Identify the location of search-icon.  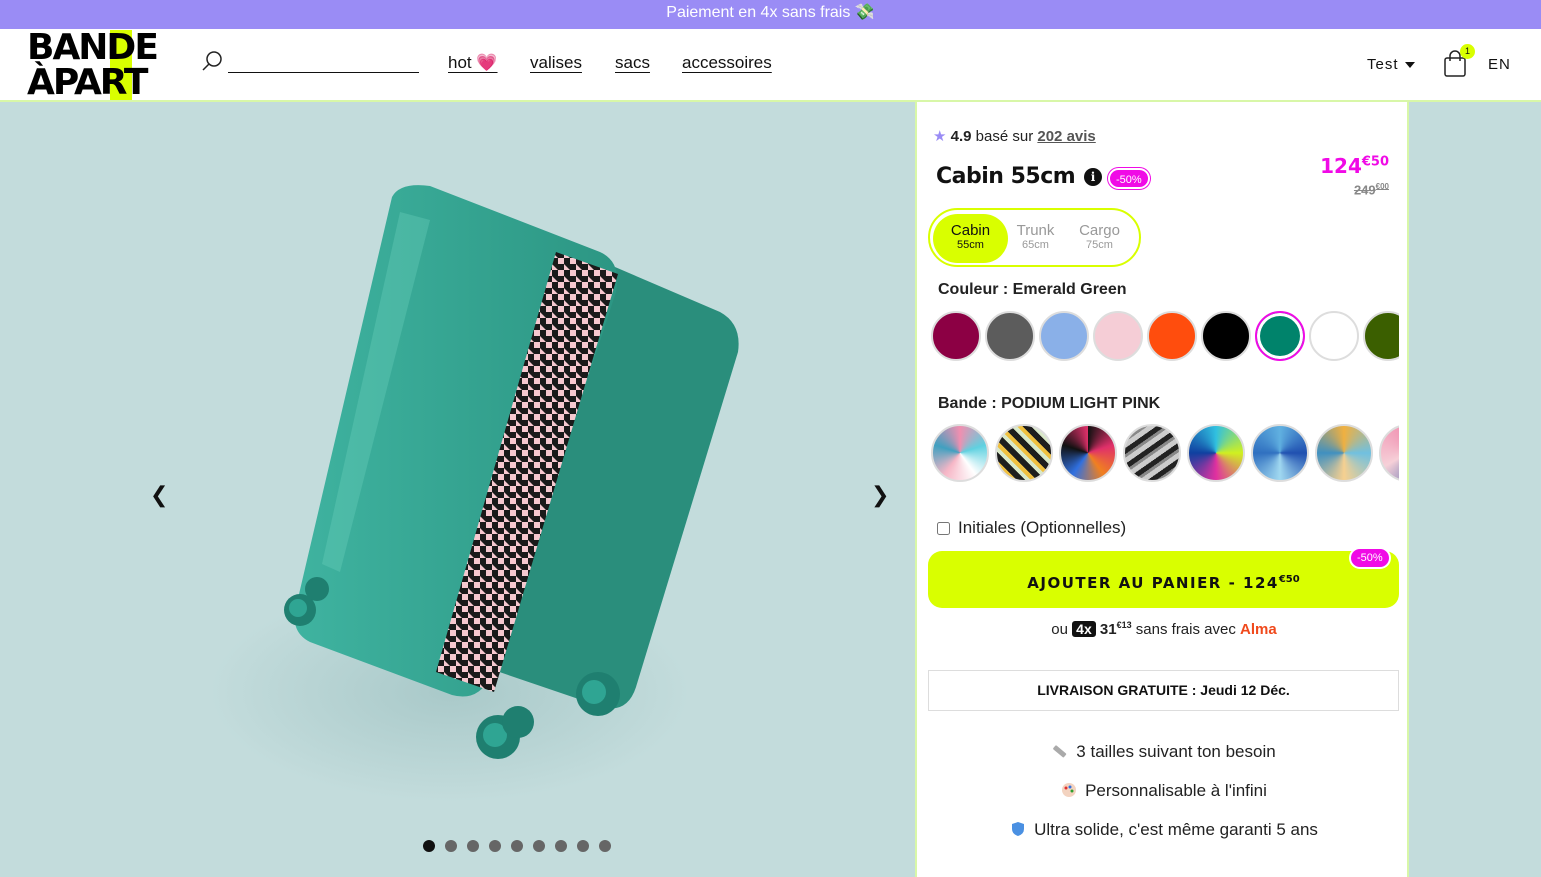
(212, 61).